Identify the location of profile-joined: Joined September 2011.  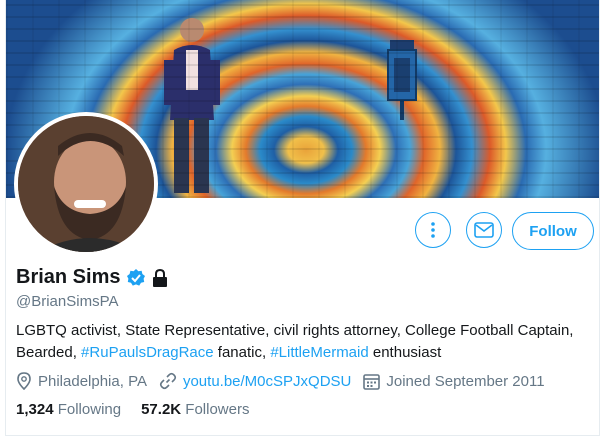
(454, 381).